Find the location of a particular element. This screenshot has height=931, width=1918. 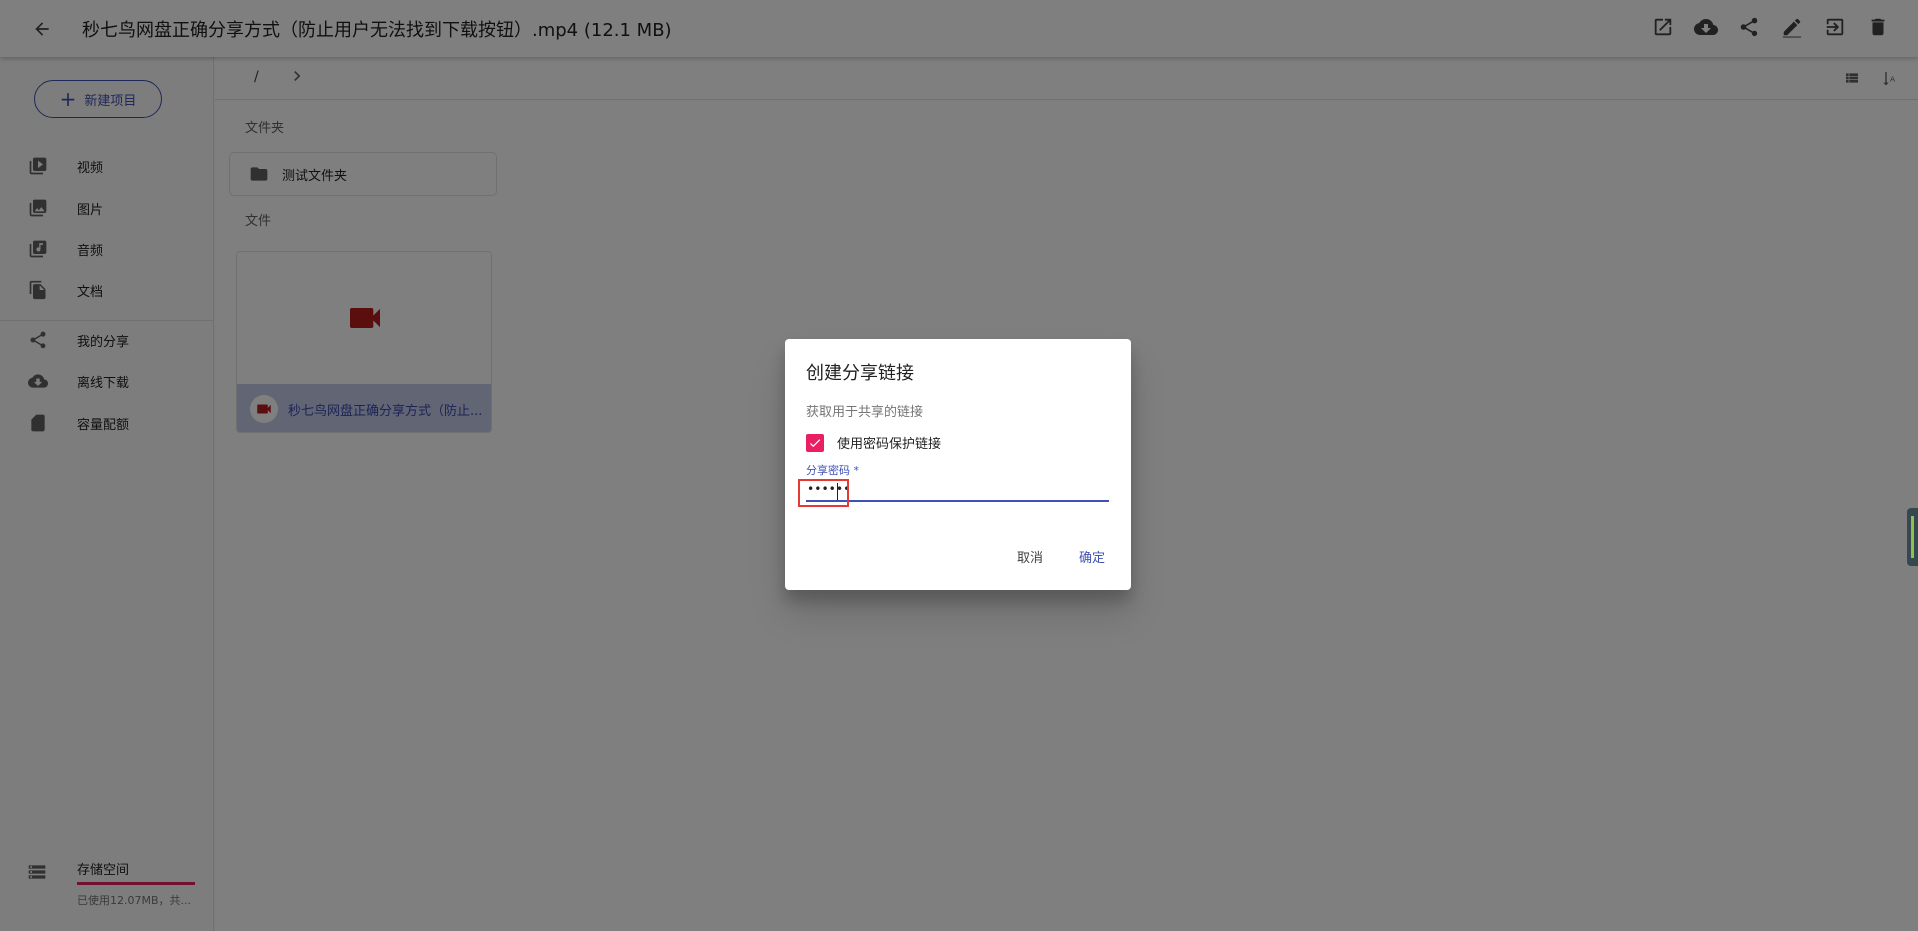

side-widget-stripe is located at coordinates (1912, 537).